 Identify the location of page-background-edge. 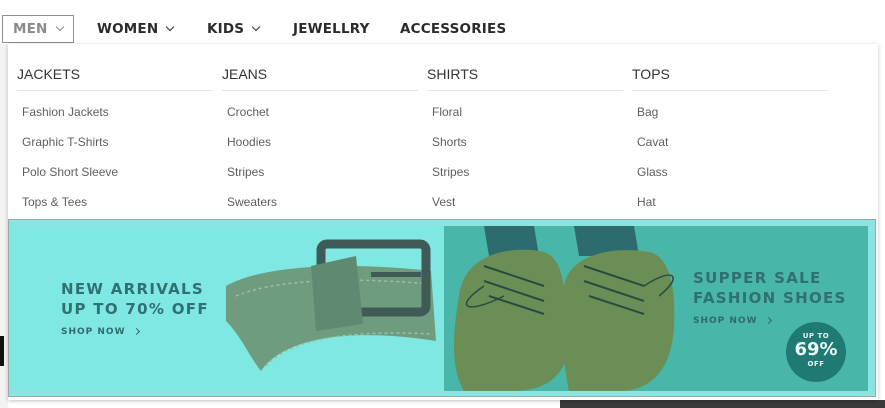
(4, 226).